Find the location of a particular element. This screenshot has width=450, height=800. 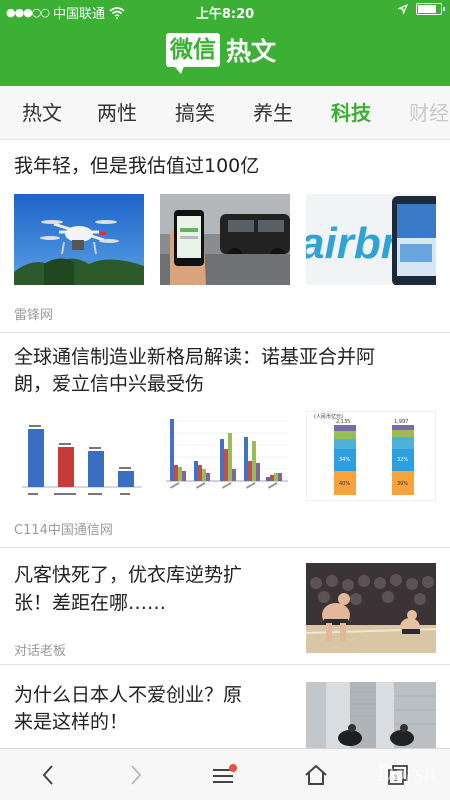

home-icon is located at coordinates (316, 774).